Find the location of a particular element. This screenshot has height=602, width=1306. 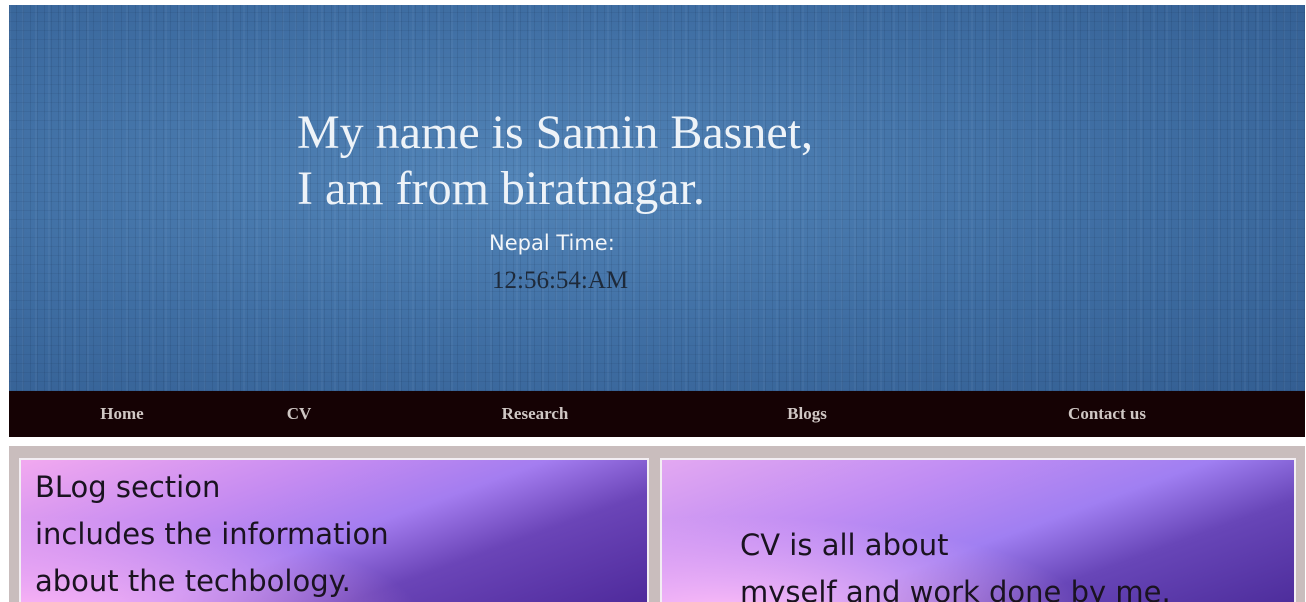

card-text-line: includes the information is located at coordinates (212, 534).